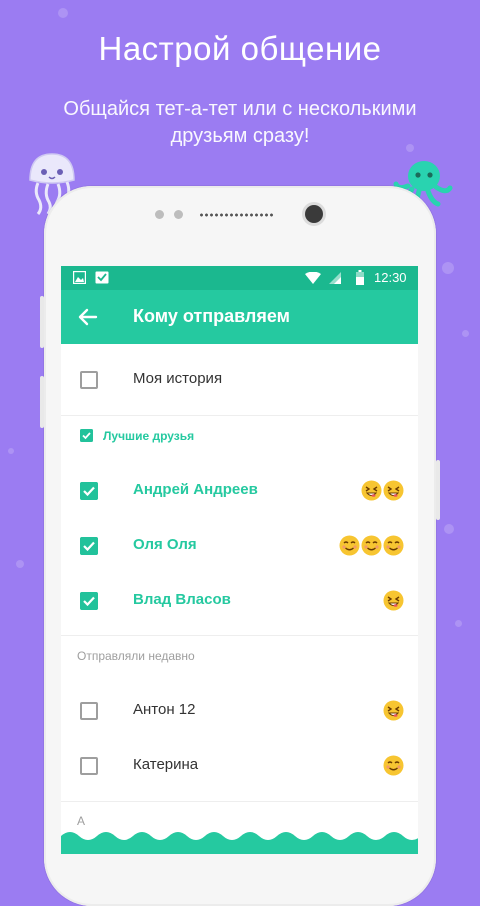 The image size is (480, 906). I want to click on alpha-header: А, so click(81, 821).